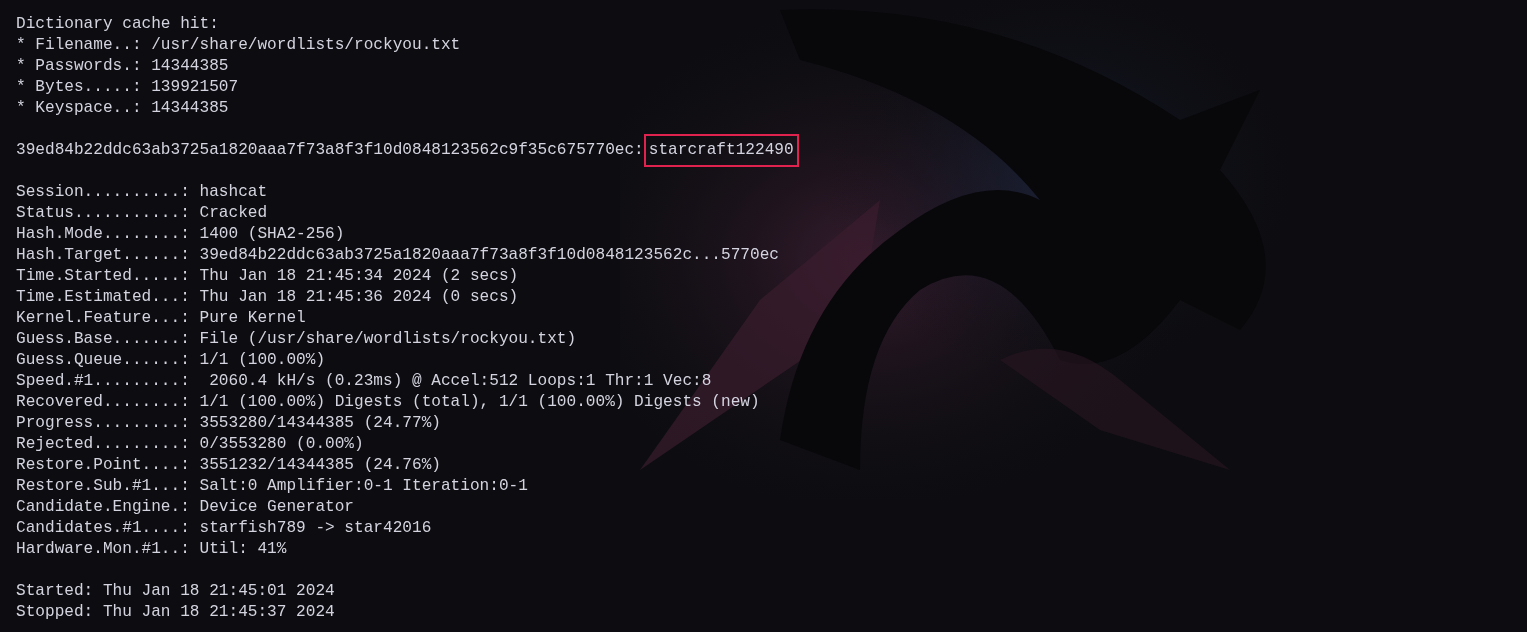 Image resolution: width=1527 pixels, height=632 pixels. Describe the element at coordinates (117, 24) in the screenshot. I see `terminal-line: Dictionary cache hit:` at that location.